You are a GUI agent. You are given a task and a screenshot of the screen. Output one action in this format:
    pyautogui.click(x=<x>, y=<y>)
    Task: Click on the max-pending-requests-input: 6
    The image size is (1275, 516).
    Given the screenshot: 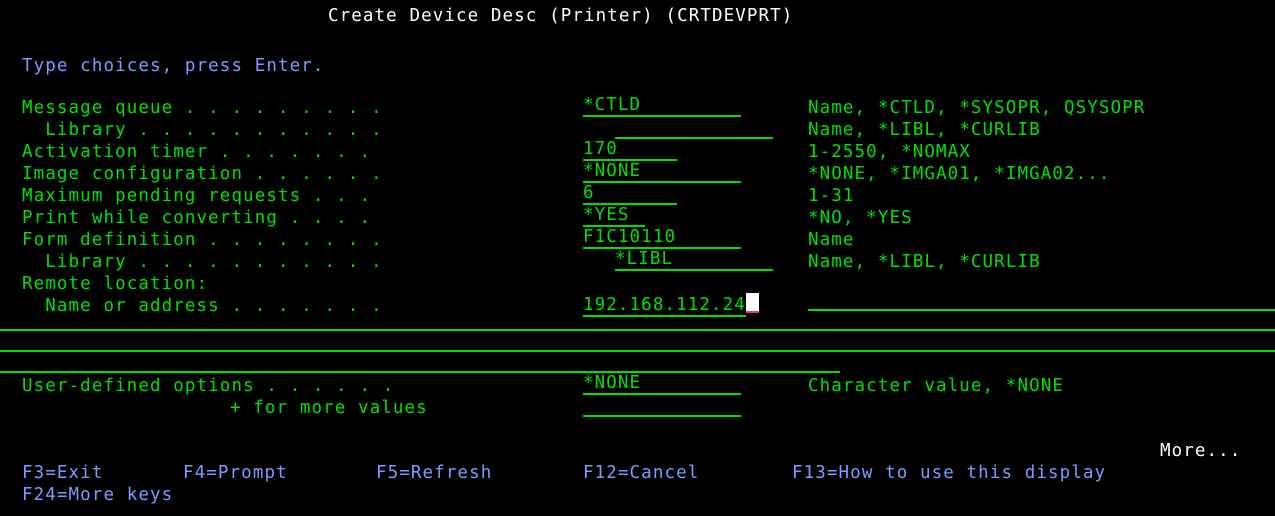 What is the action you would take?
    pyautogui.click(x=630, y=194)
    